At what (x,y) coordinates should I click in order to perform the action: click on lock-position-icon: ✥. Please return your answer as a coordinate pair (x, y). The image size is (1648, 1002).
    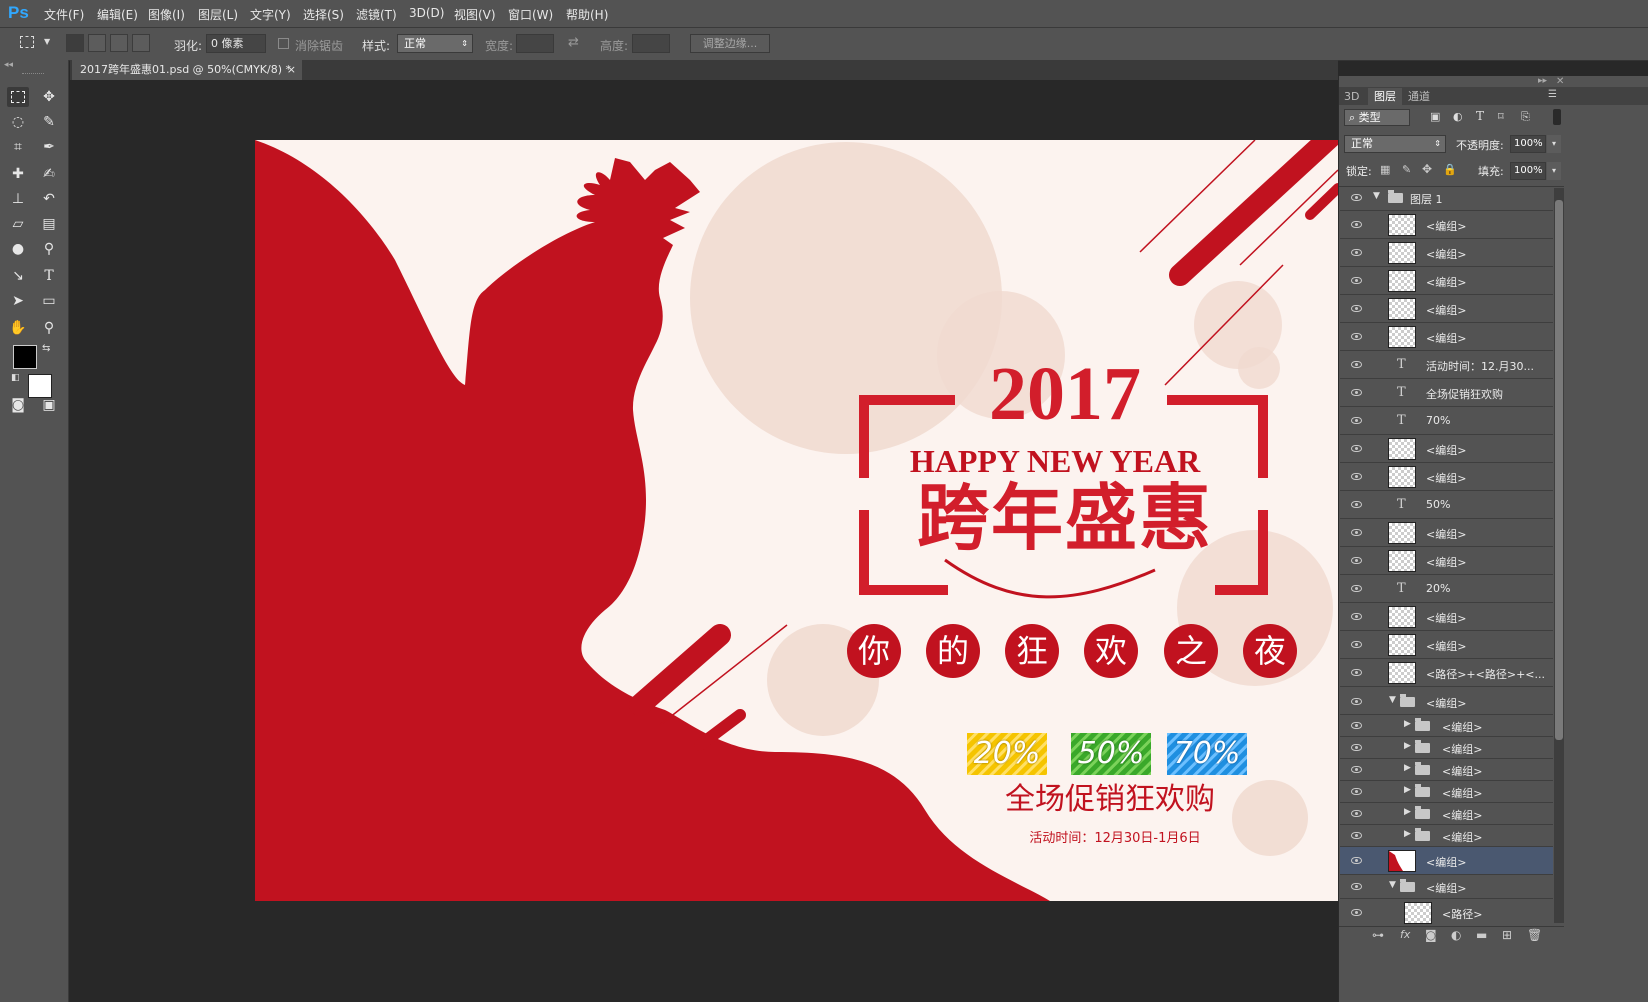
    Looking at the image, I should click on (1427, 169).